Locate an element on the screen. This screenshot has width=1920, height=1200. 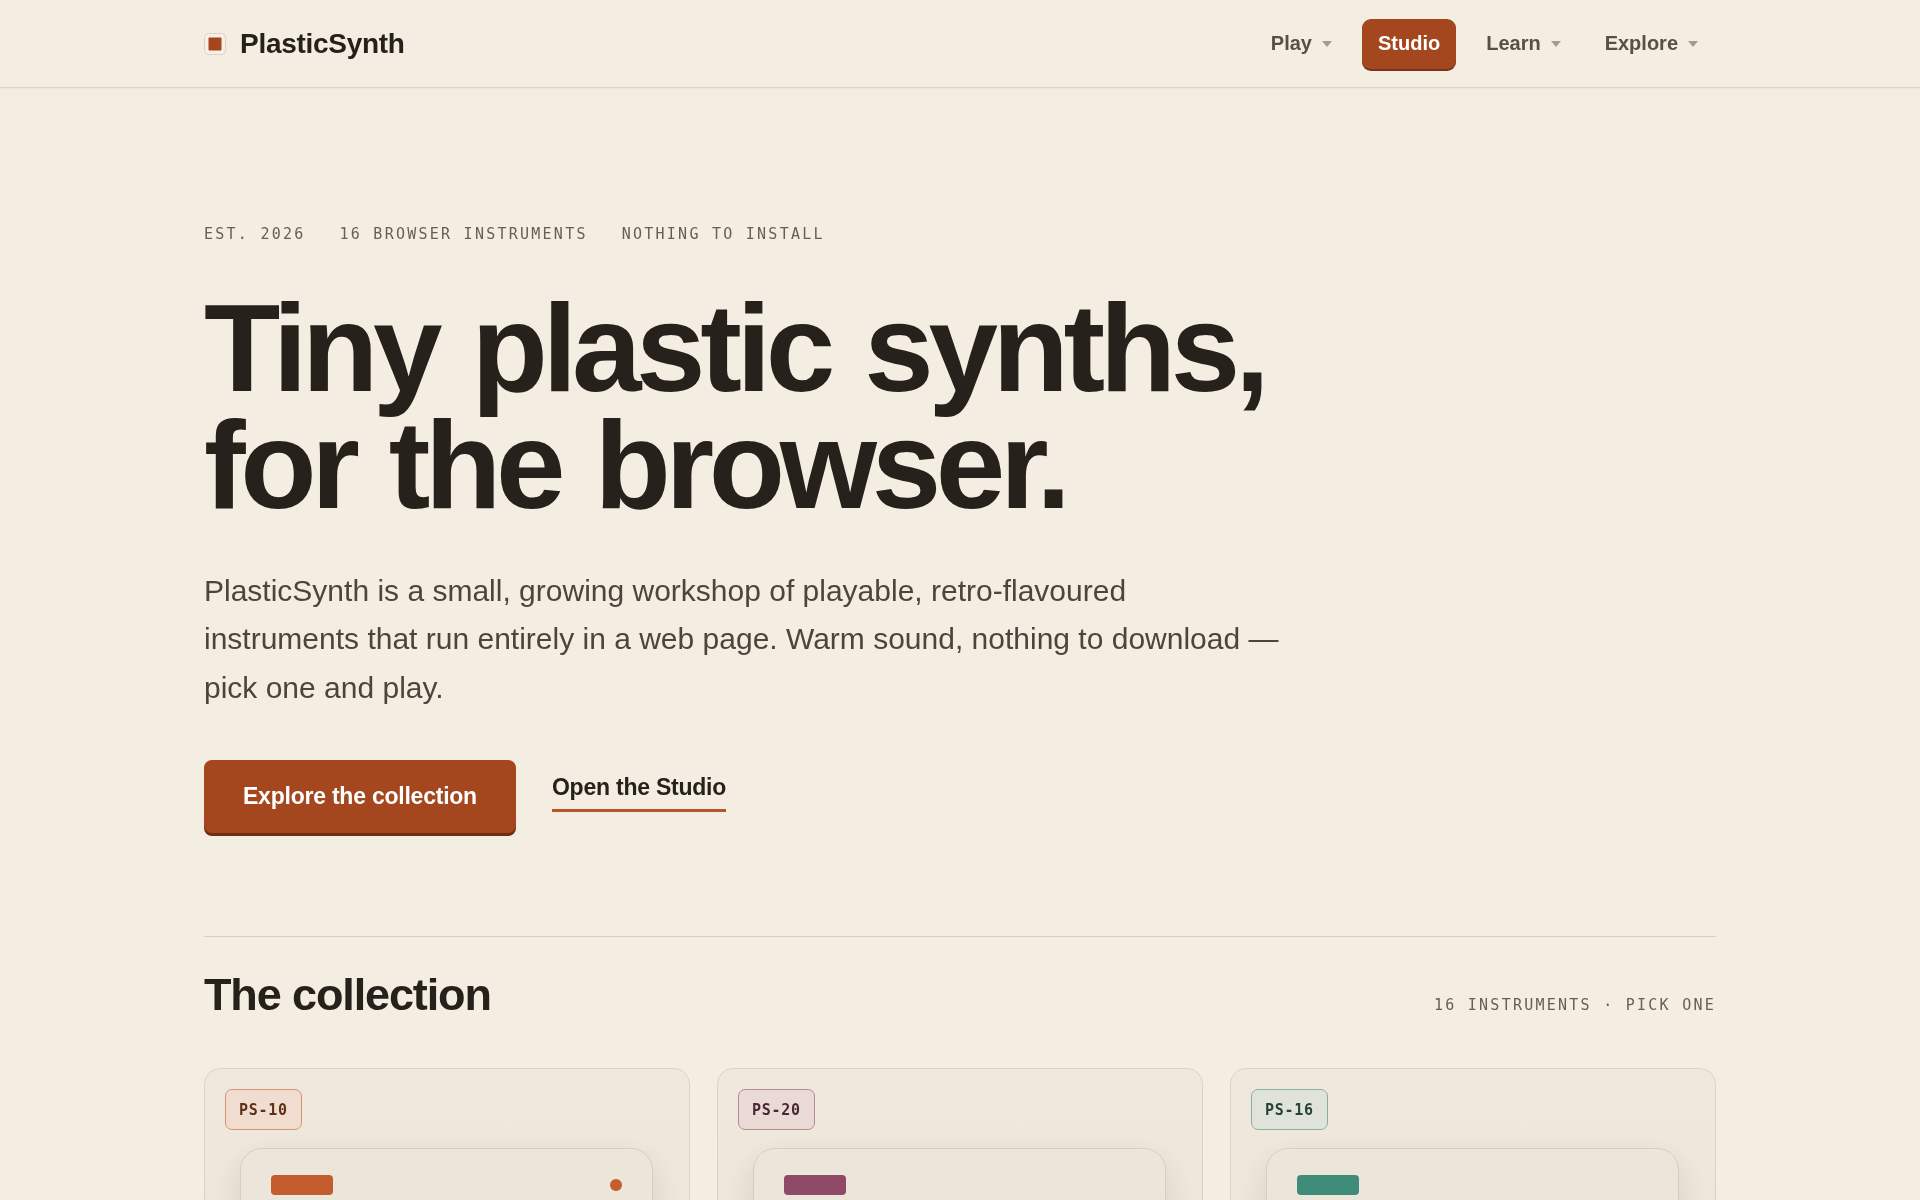
instrument-card: PS-10 is located at coordinates (447, 1134).